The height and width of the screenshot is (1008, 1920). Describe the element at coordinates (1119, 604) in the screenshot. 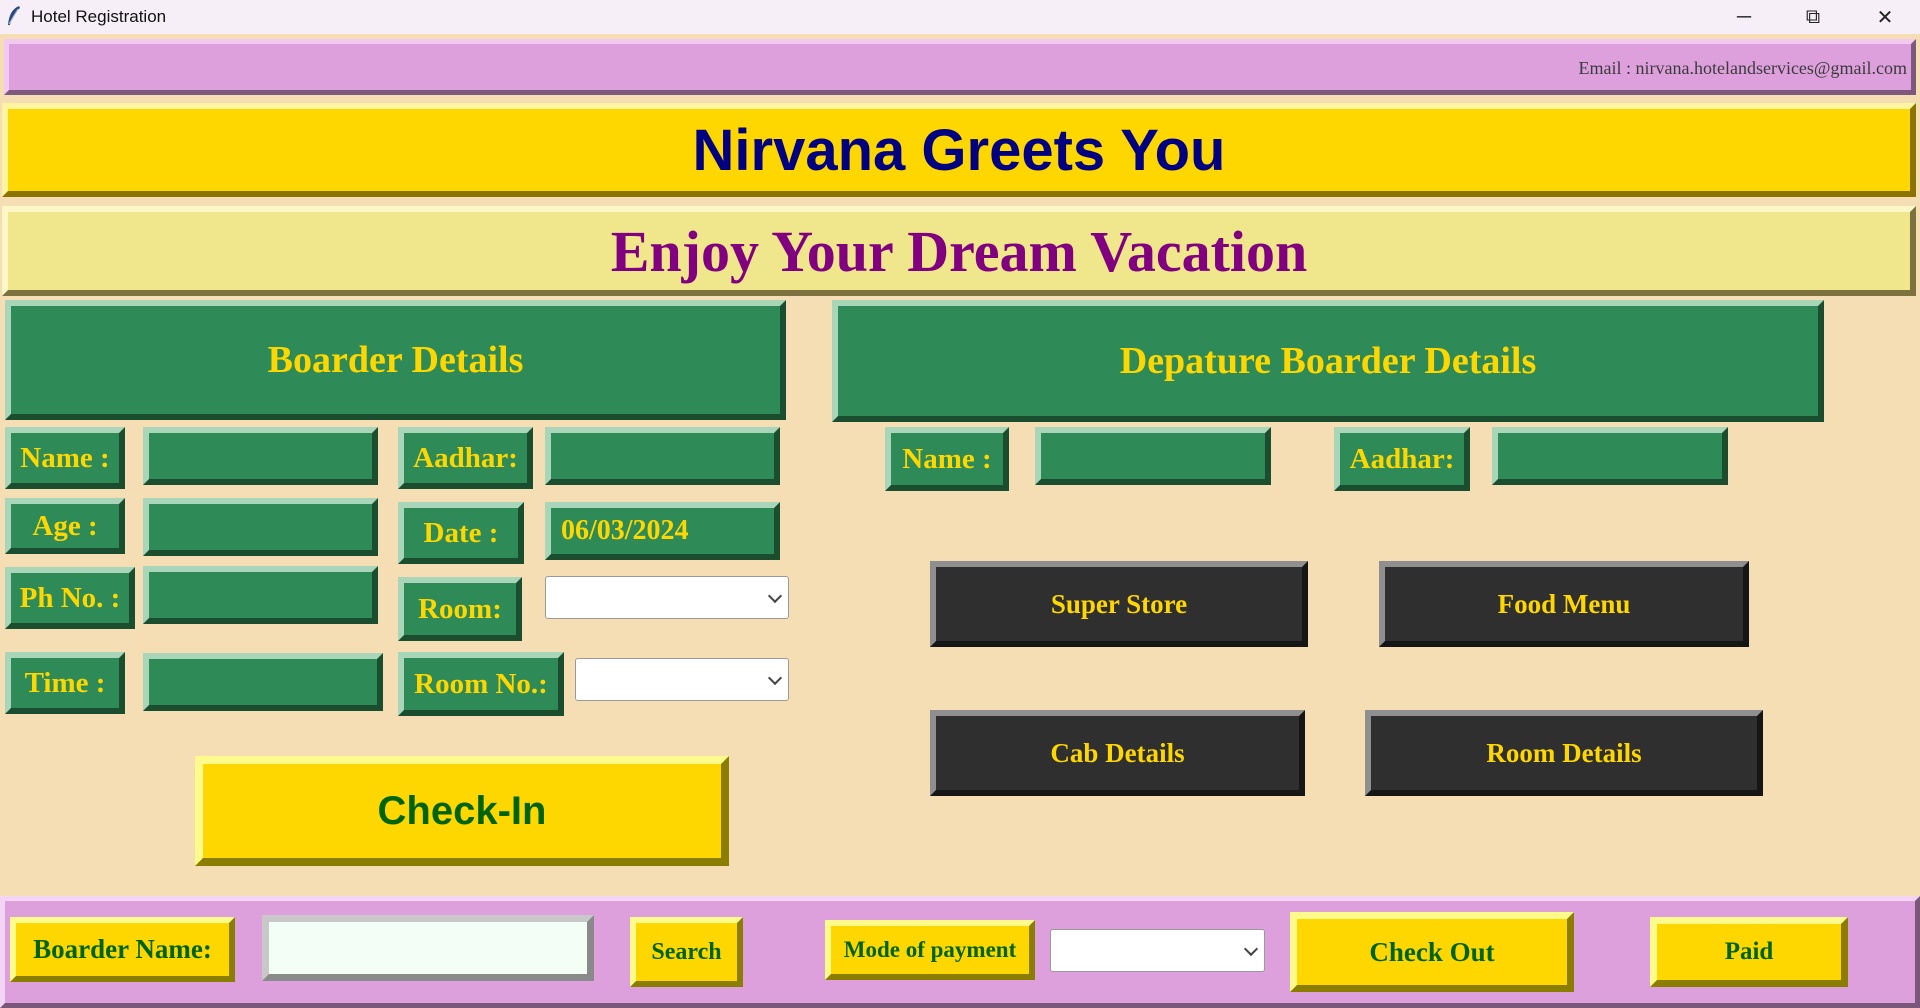

I see `super-store-button: Super Store` at that location.